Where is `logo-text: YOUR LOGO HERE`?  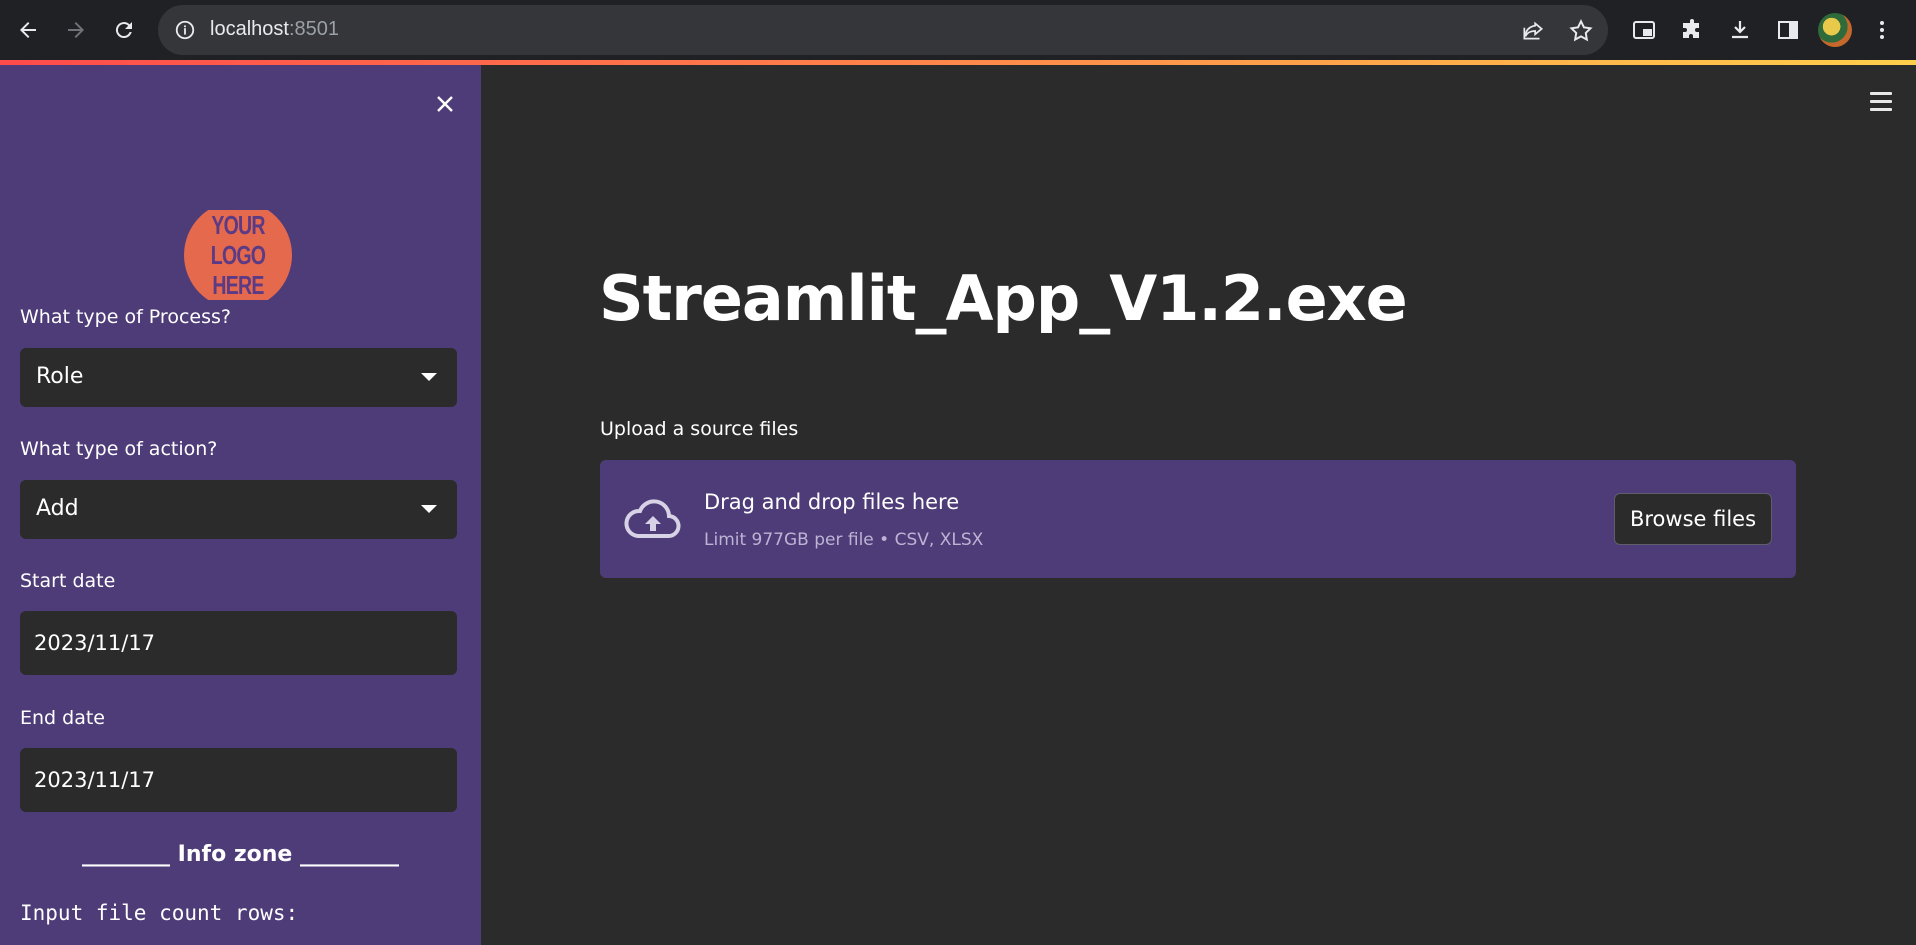
logo-text: YOUR LOGO HERE is located at coordinates (238, 255).